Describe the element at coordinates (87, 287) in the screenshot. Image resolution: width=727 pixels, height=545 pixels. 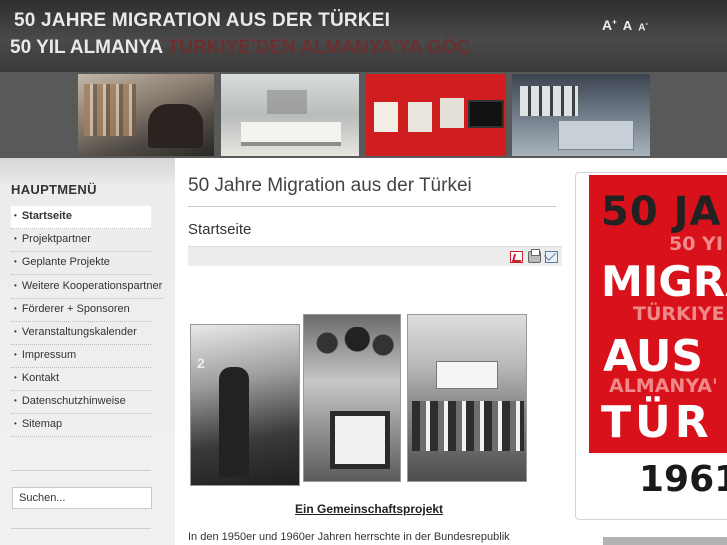
I see `menu-item-kooperationspartner: Weitere Kooperationspartner` at that location.